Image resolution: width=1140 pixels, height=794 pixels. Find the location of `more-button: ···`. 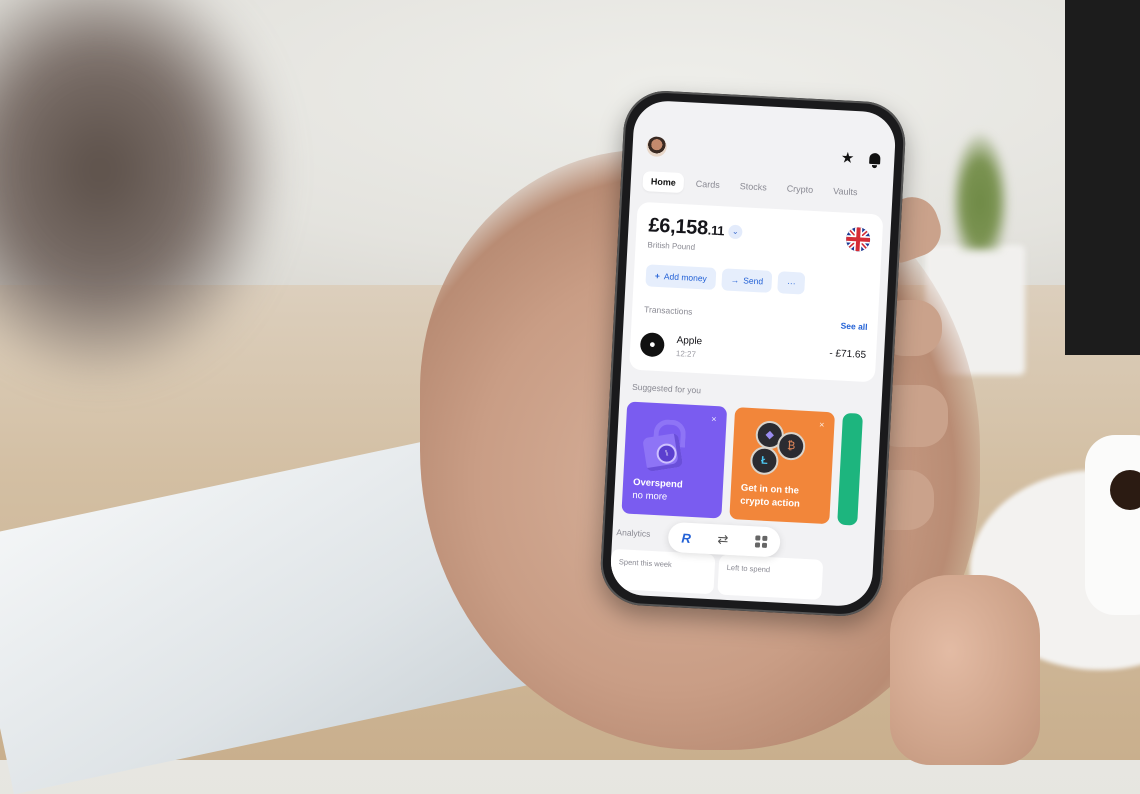

more-button: ··· is located at coordinates (791, 283).